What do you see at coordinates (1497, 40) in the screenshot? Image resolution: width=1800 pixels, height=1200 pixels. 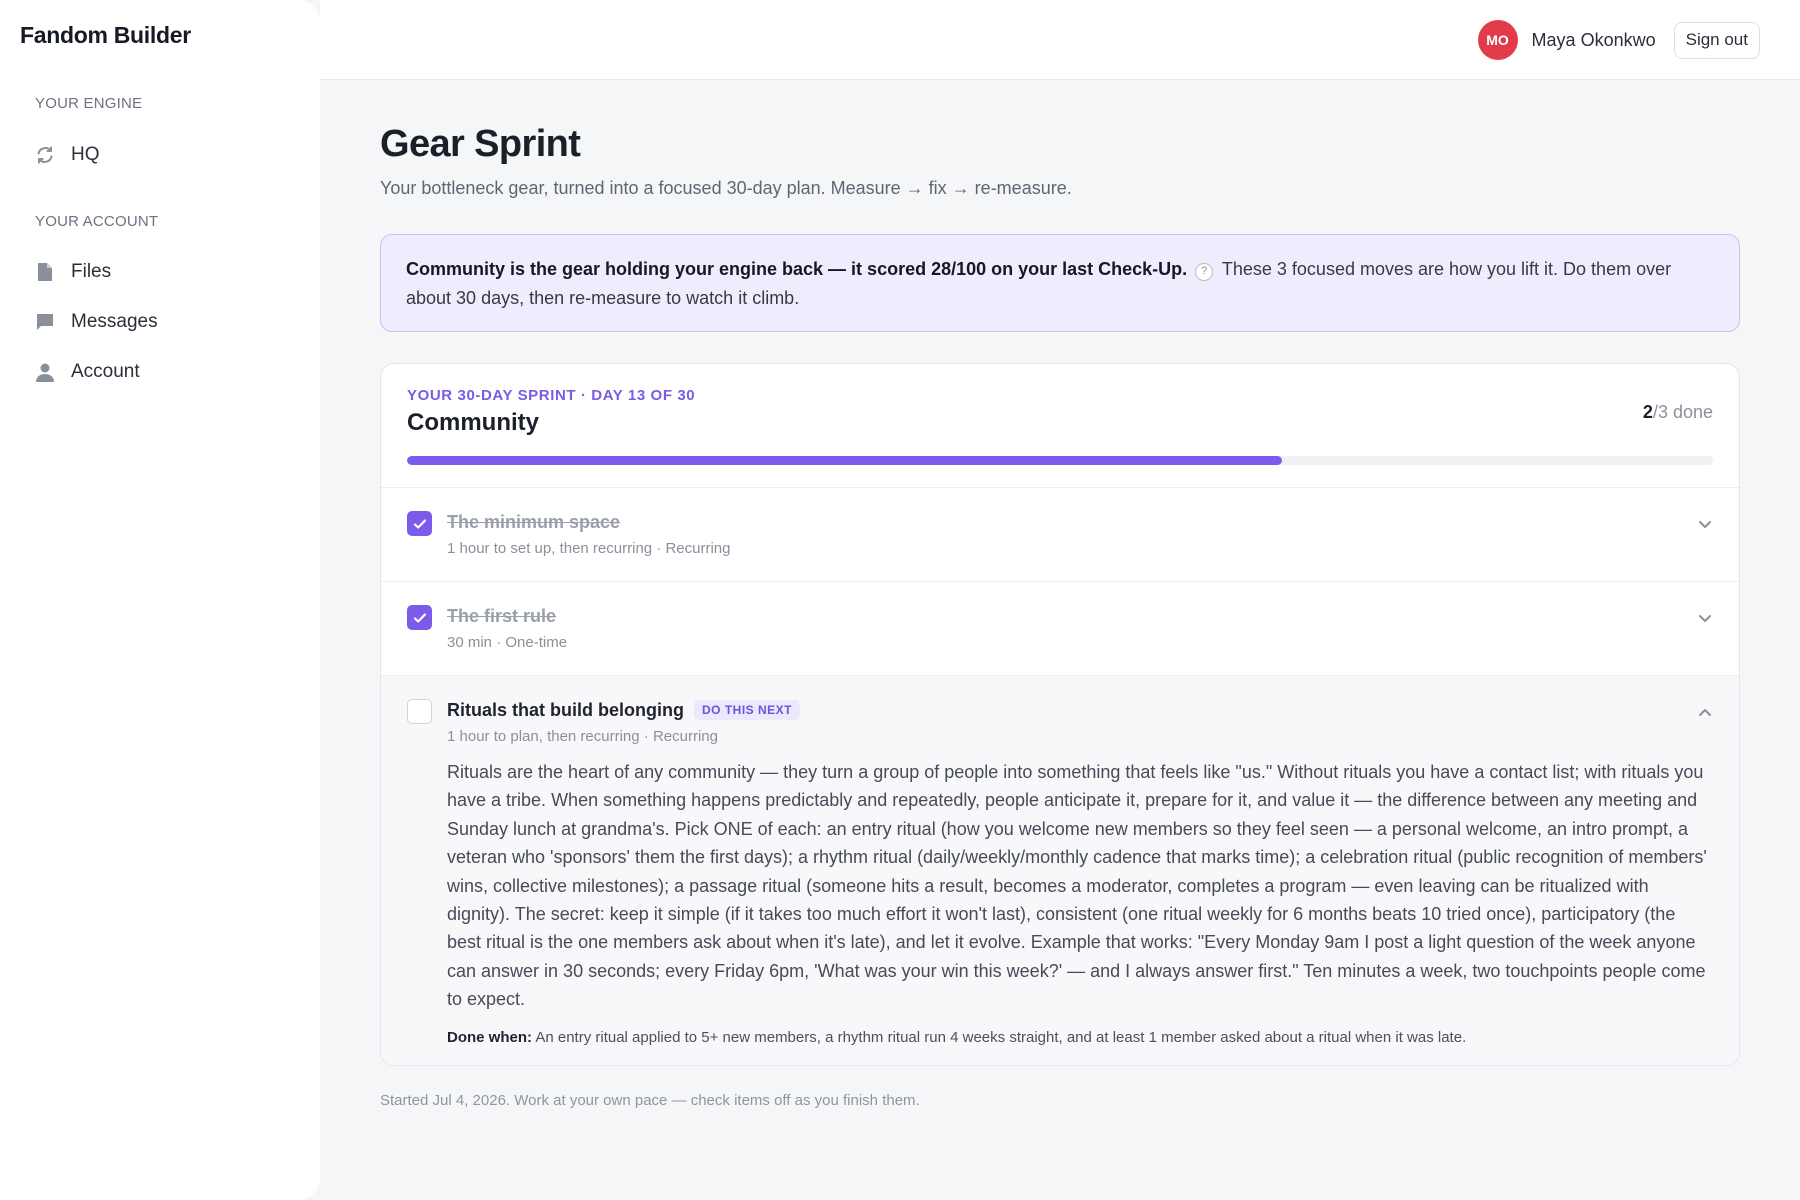 I see `avatar: MO` at bounding box center [1497, 40].